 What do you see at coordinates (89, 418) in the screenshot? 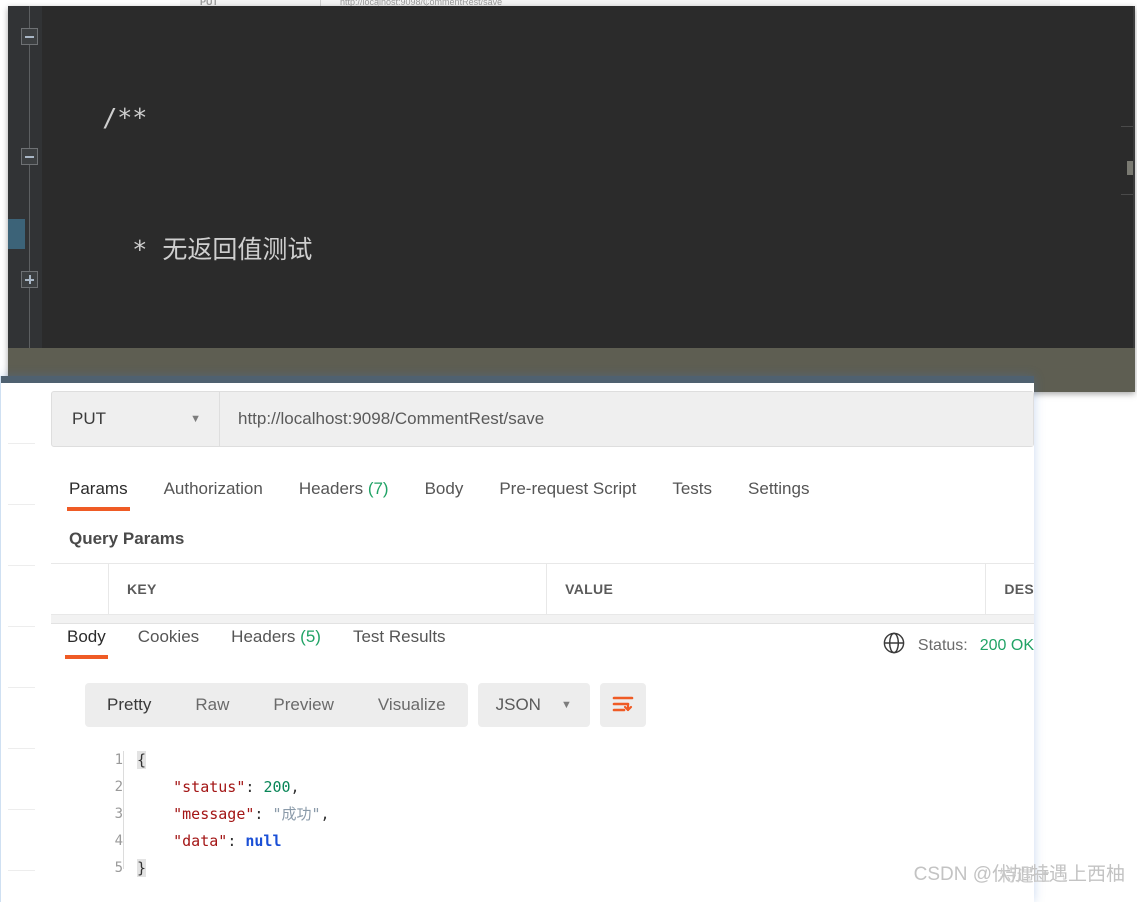
I see `http-method-value: PUT` at bounding box center [89, 418].